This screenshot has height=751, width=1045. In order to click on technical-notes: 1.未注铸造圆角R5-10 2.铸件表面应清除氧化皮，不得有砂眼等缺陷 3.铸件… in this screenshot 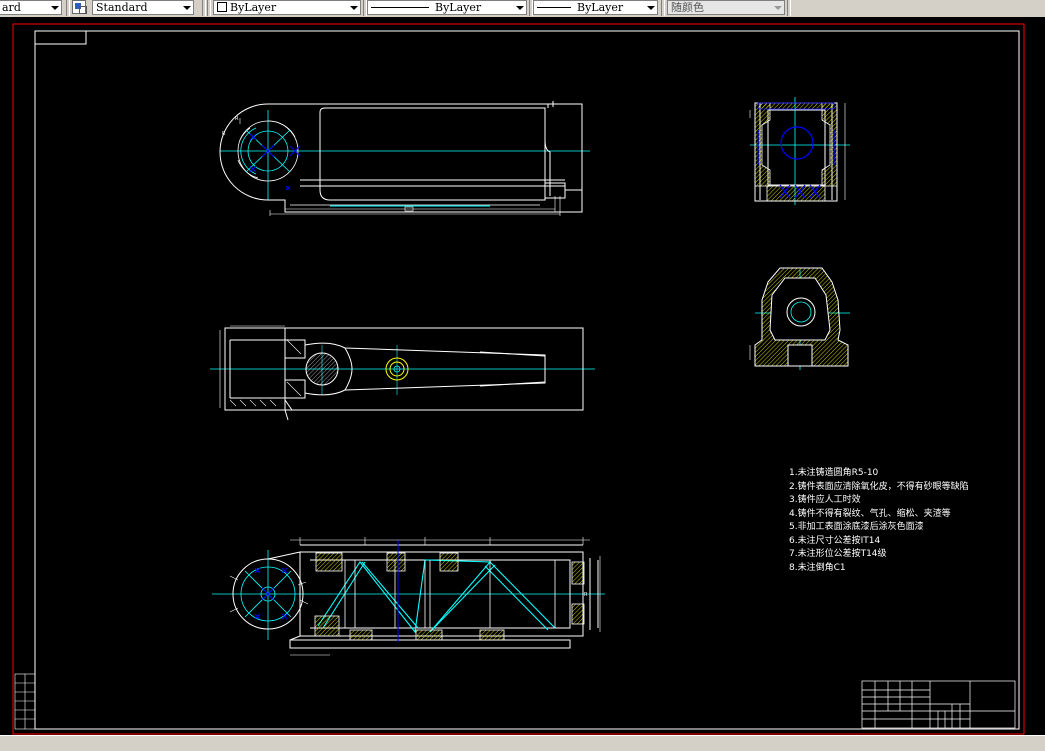, I will do `click(879, 521)`.